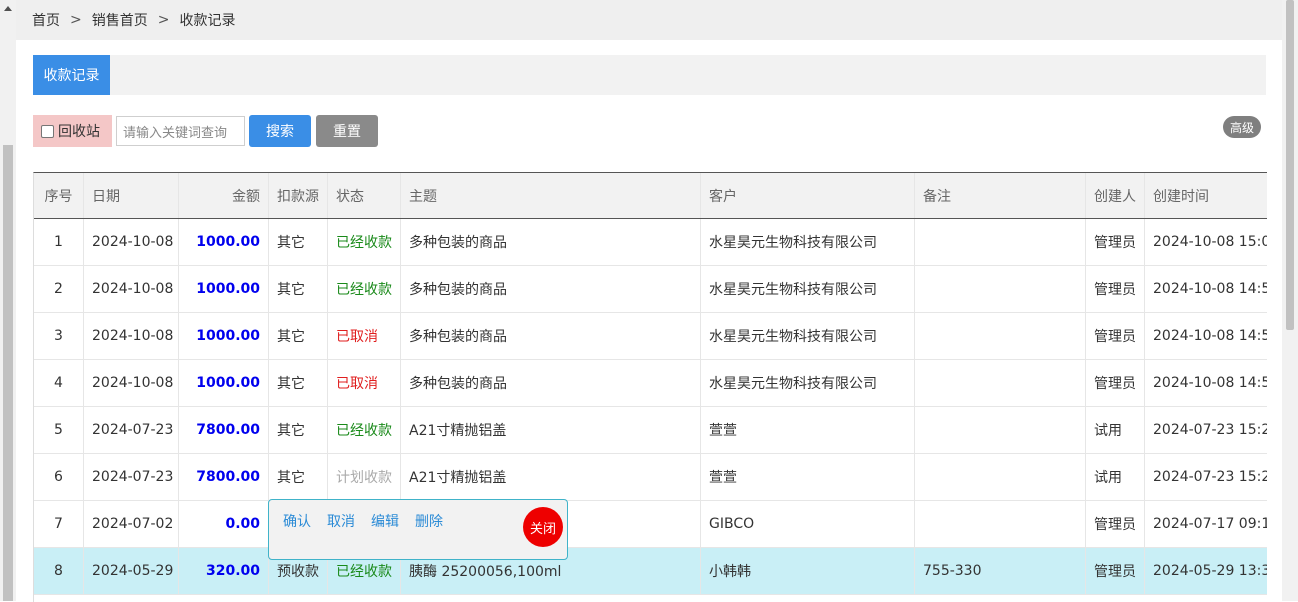 This screenshot has width=1298, height=602. Describe the element at coordinates (543, 527) in the screenshot. I see `close-button: 关闭` at that location.